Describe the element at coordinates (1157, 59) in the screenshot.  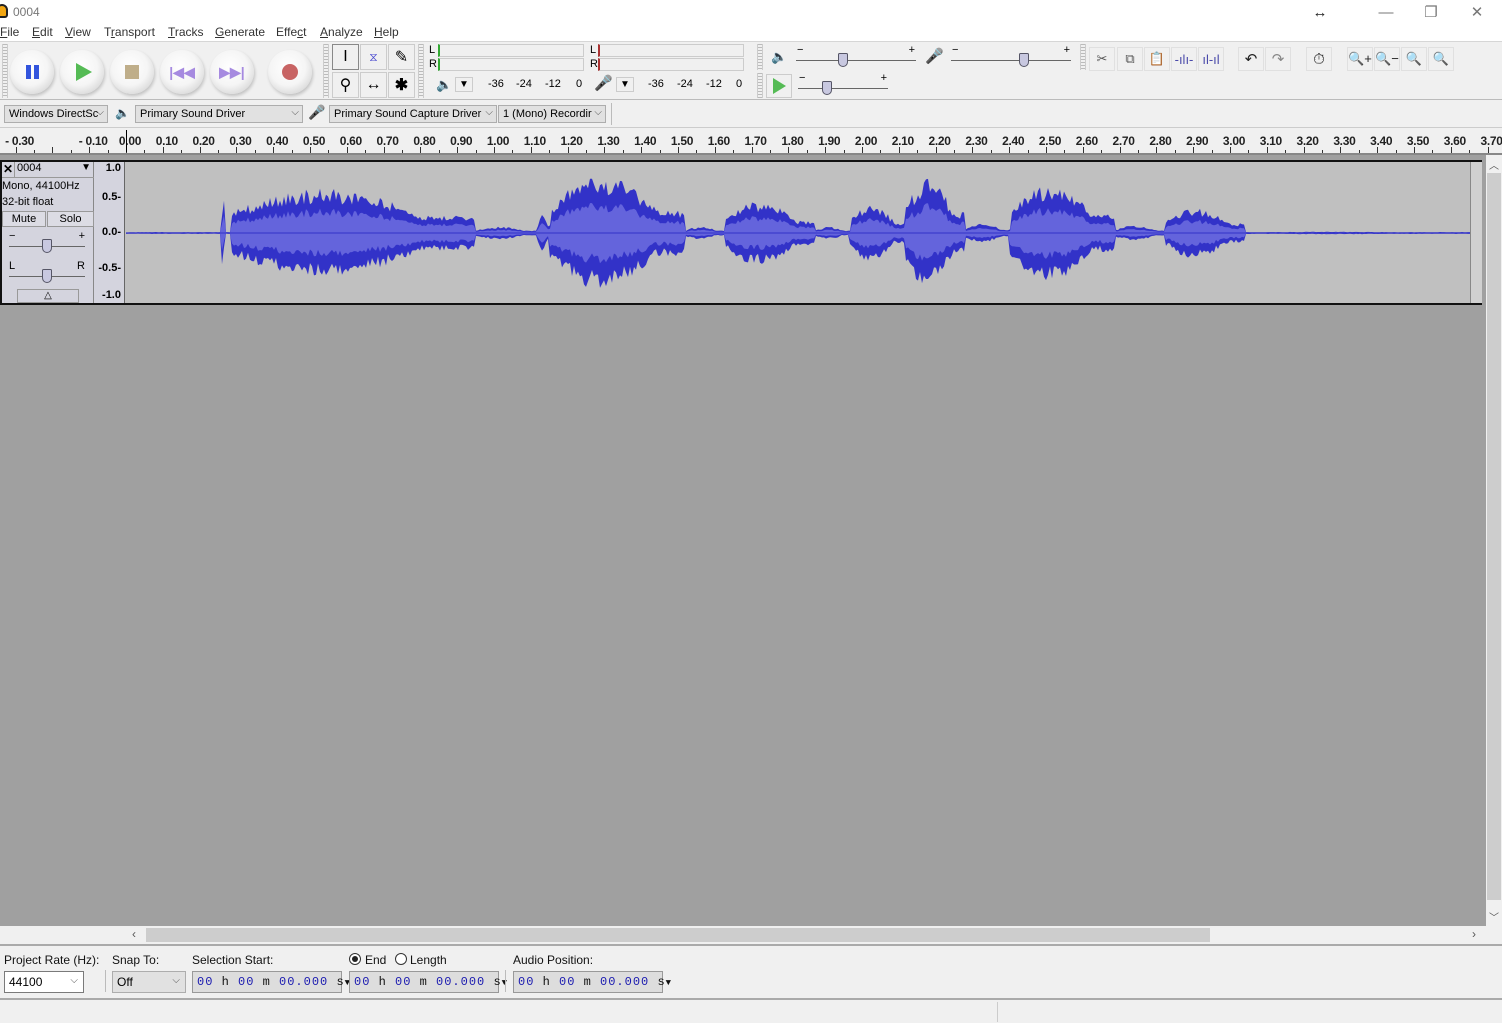
I see `paste-button: 📋` at that location.